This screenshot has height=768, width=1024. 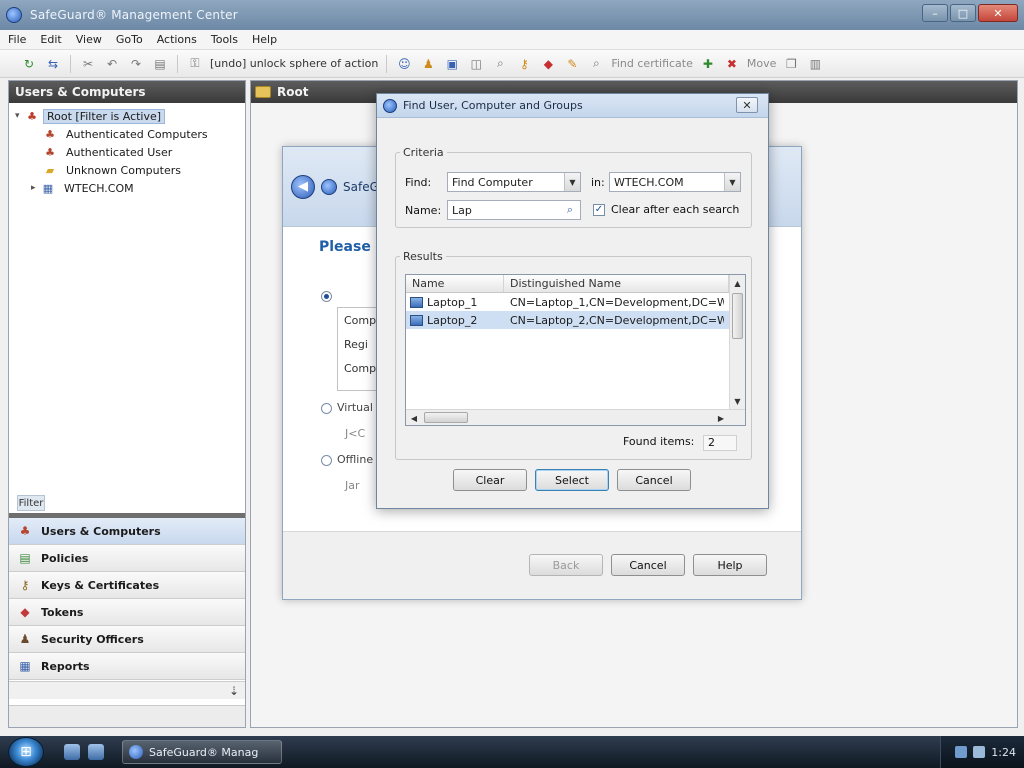 What do you see at coordinates (708, 64) in the screenshot?
I see `add-icon: ✚` at bounding box center [708, 64].